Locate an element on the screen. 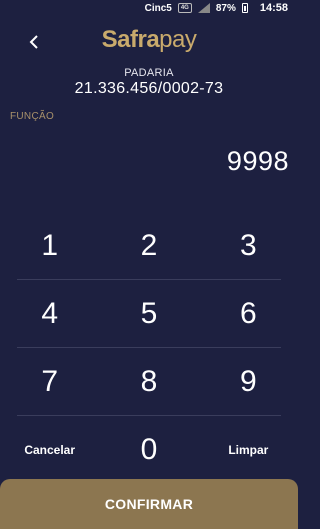  logo-light-part: pay is located at coordinates (178, 39).